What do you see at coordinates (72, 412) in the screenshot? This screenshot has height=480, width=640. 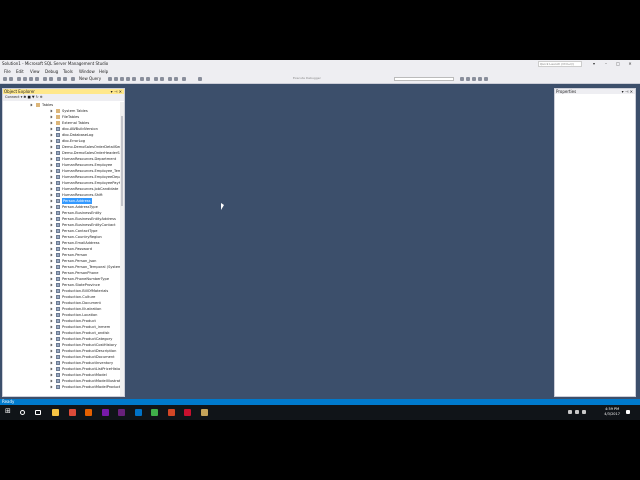 I see `chrome-icon` at bounding box center [72, 412].